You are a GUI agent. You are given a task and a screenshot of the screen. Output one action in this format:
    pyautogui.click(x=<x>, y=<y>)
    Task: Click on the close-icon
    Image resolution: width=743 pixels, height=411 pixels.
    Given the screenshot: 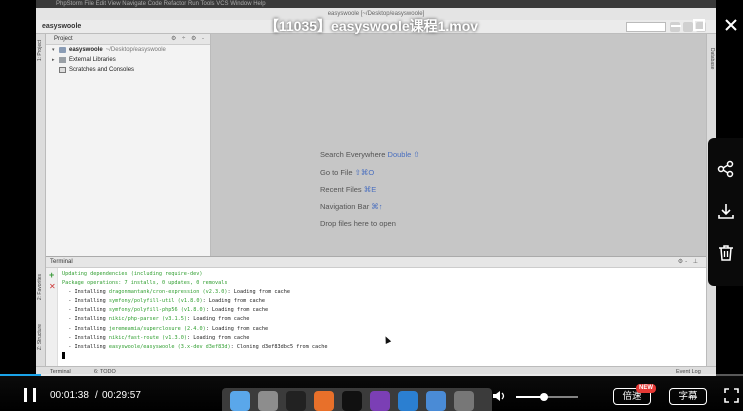 What is the action you would take?
    pyautogui.click(x=731, y=25)
    